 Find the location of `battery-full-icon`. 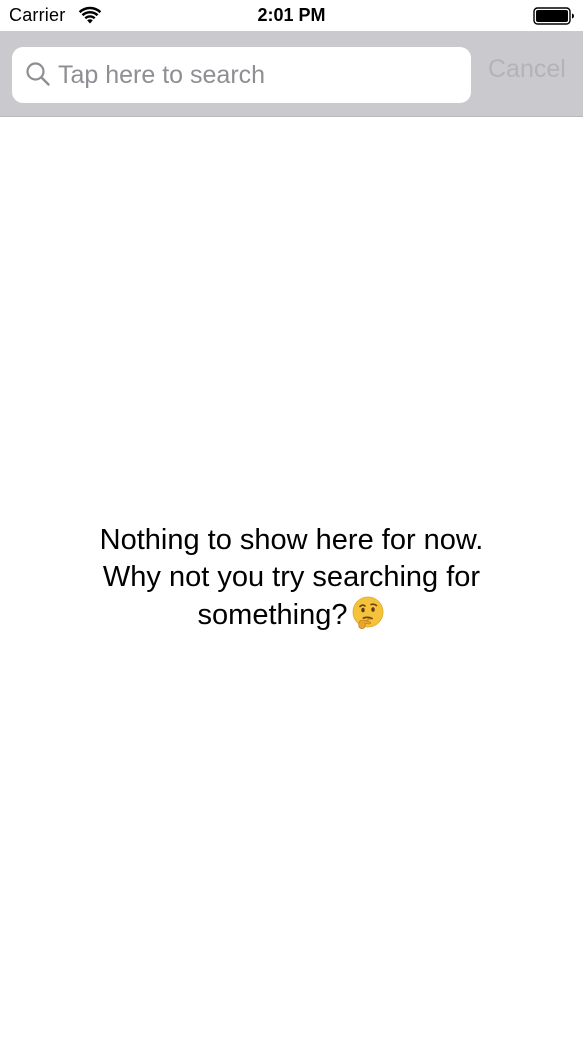

battery-full-icon is located at coordinates (553, 16).